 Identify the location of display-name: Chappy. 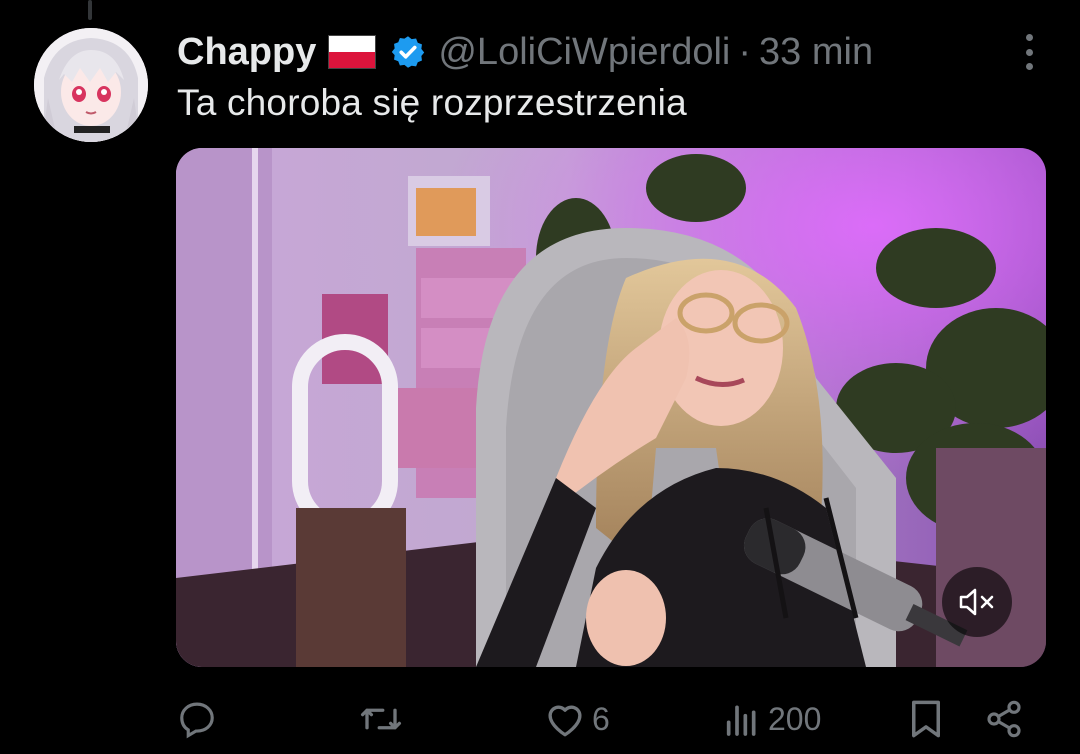
(246, 52).